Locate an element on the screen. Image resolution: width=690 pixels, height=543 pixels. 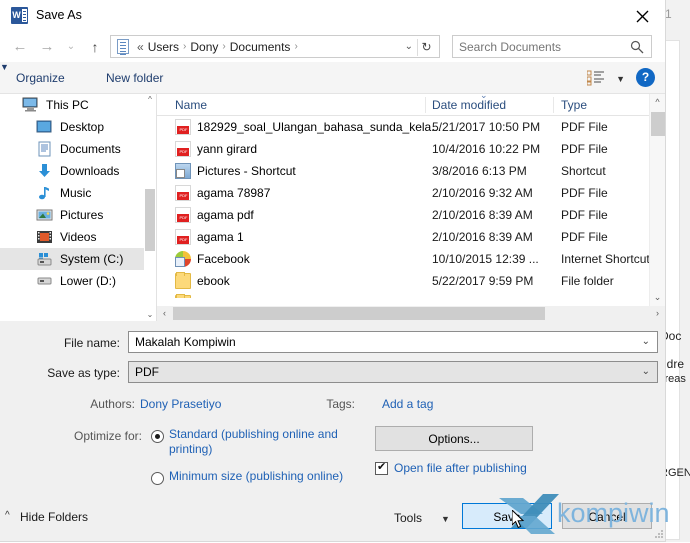
drive-icon is located at coordinates (44, 281).